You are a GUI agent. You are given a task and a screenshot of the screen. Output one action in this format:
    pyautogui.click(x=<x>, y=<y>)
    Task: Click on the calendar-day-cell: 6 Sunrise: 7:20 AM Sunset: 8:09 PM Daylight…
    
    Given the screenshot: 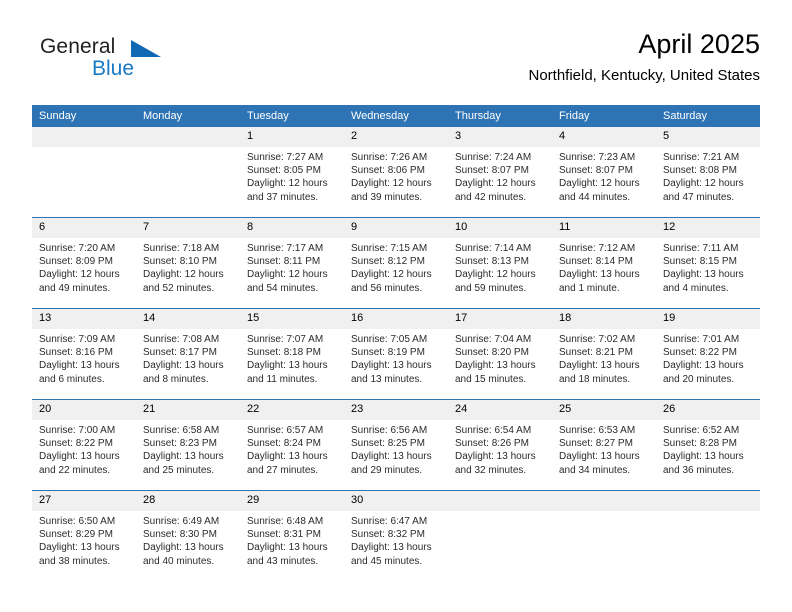 What is the action you would take?
    pyautogui.click(x=84, y=263)
    